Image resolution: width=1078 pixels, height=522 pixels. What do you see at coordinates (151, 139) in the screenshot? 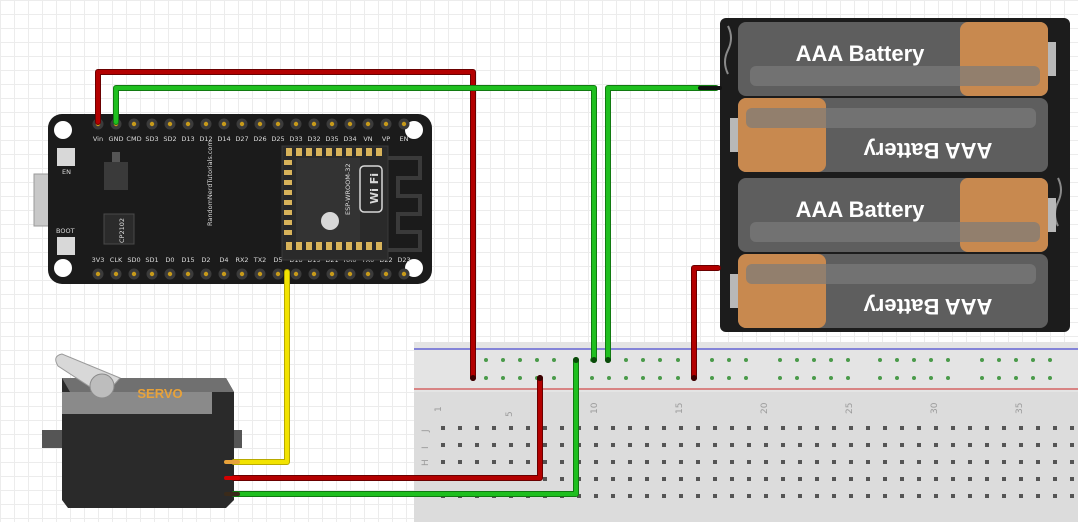
I see `pin-label: SD3` at bounding box center [151, 139].